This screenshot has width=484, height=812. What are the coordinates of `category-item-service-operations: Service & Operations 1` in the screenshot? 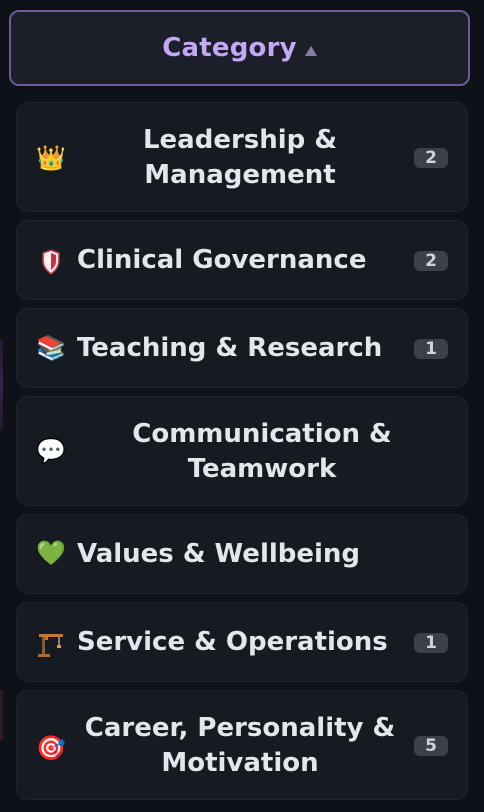 It's located at (242, 642).